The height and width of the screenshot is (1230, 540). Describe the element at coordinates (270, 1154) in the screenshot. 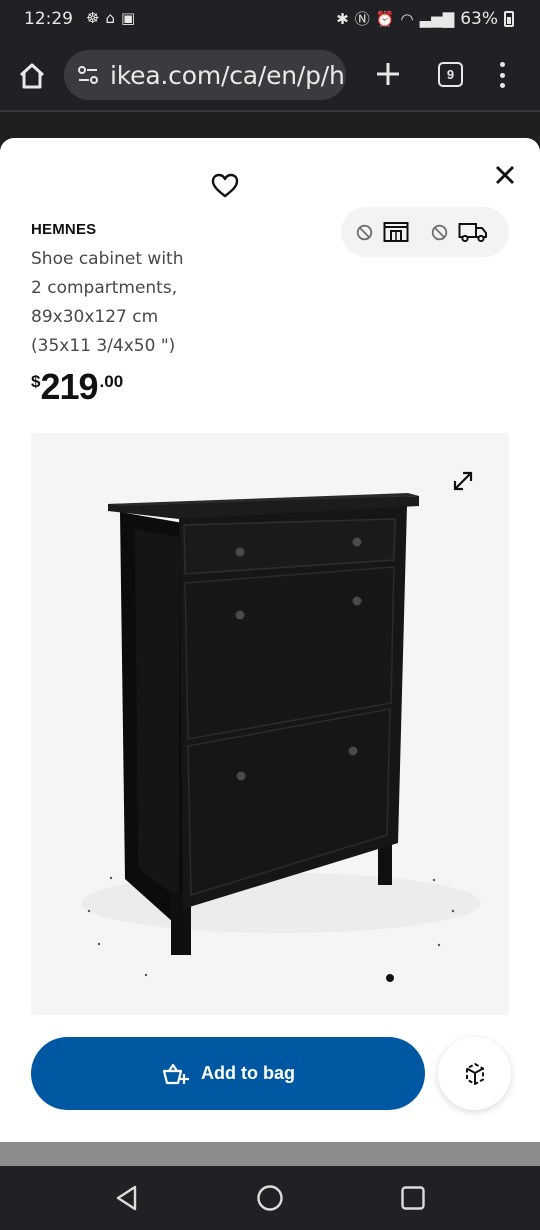

I see `page-bottom-strip` at that location.